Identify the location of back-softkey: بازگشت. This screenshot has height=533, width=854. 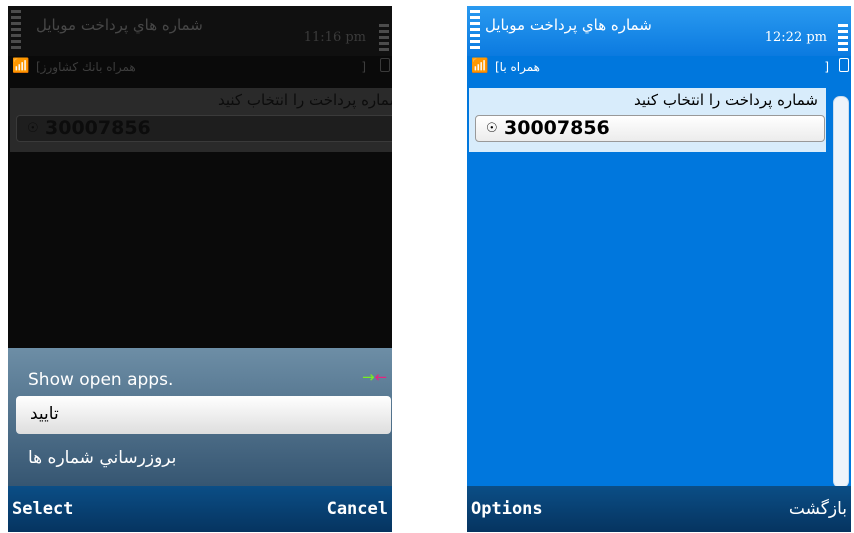
(818, 509).